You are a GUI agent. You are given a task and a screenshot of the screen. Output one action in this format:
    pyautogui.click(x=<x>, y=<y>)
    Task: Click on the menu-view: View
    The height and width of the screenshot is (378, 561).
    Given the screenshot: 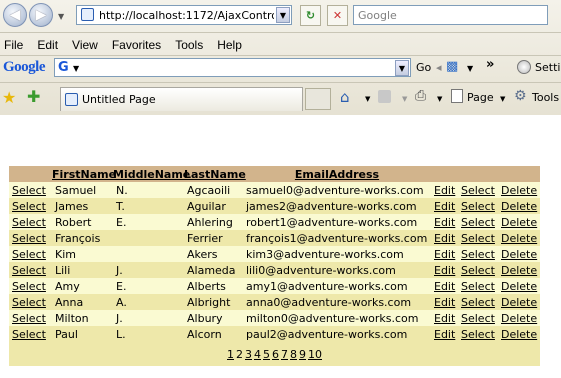 What is the action you would take?
    pyautogui.click(x=85, y=45)
    